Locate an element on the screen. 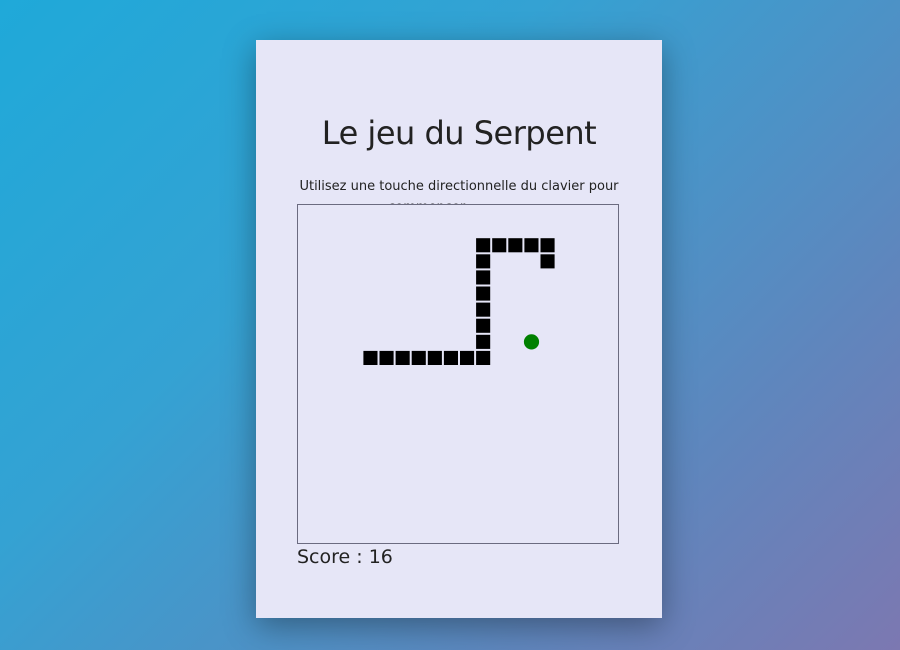  page-title: Le jeu du Serpent is located at coordinates (459, 133).